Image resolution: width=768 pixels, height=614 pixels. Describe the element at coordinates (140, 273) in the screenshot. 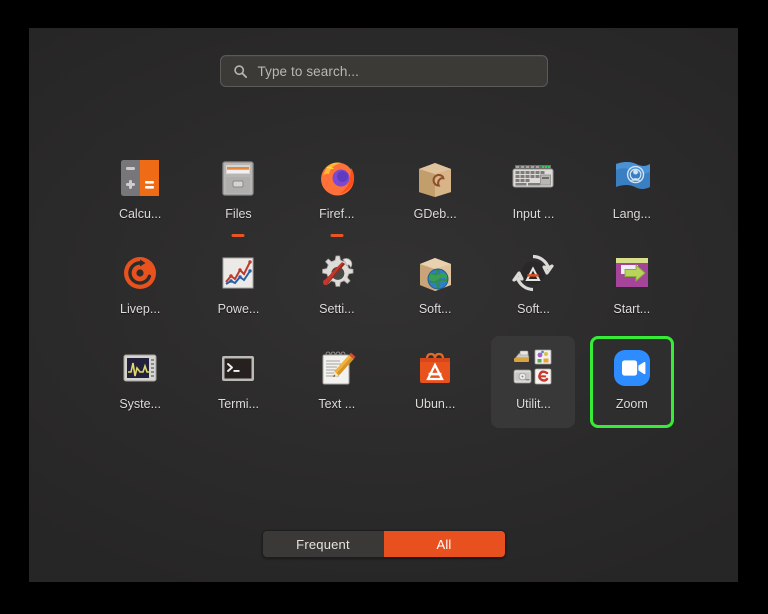

I see `livepatch-icon` at that location.